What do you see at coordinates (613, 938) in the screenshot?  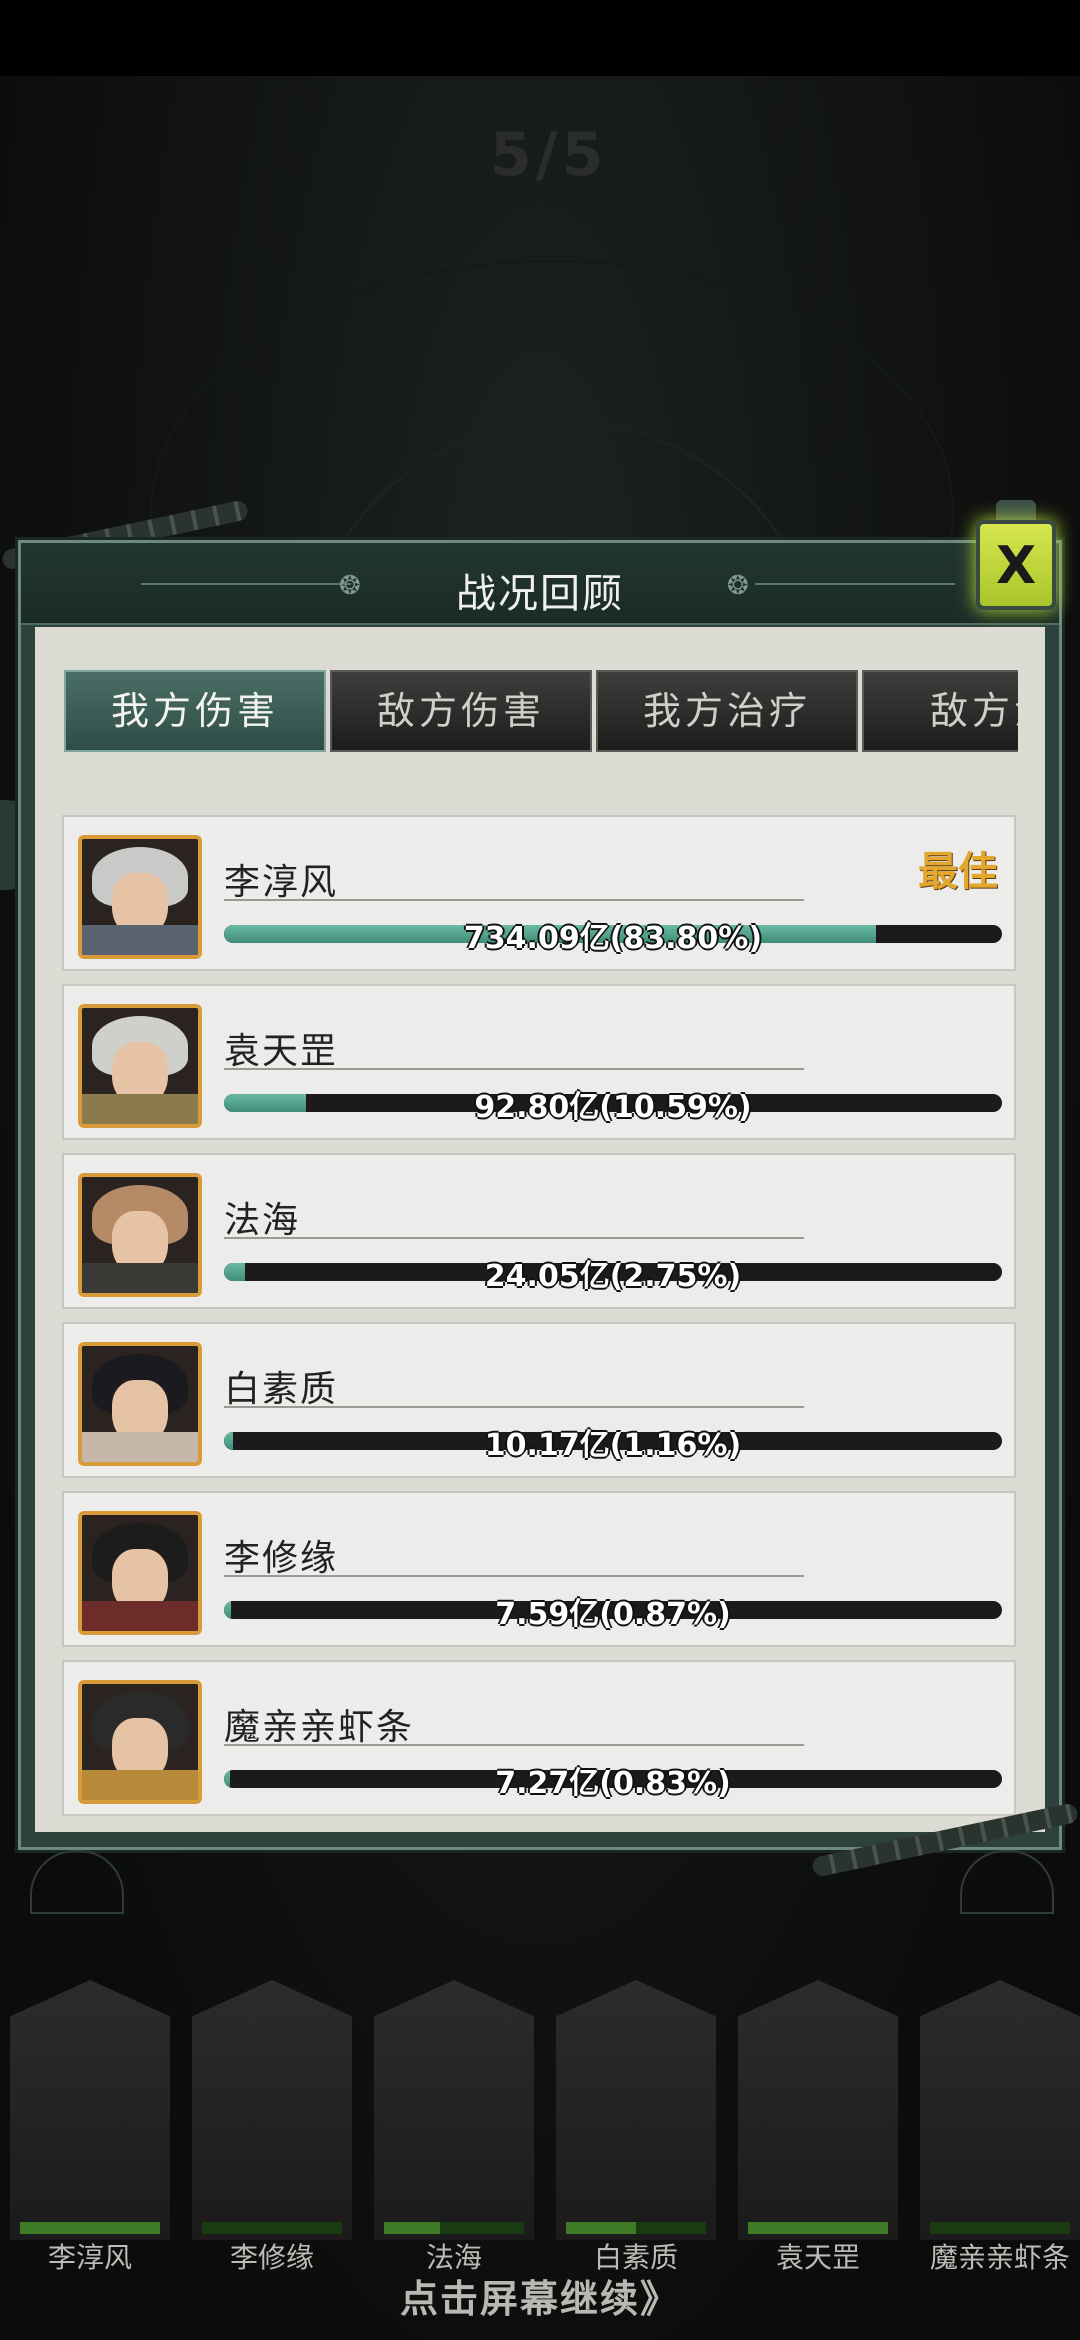 I see `damage-value: 734.09亿(83.80%)` at bounding box center [613, 938].